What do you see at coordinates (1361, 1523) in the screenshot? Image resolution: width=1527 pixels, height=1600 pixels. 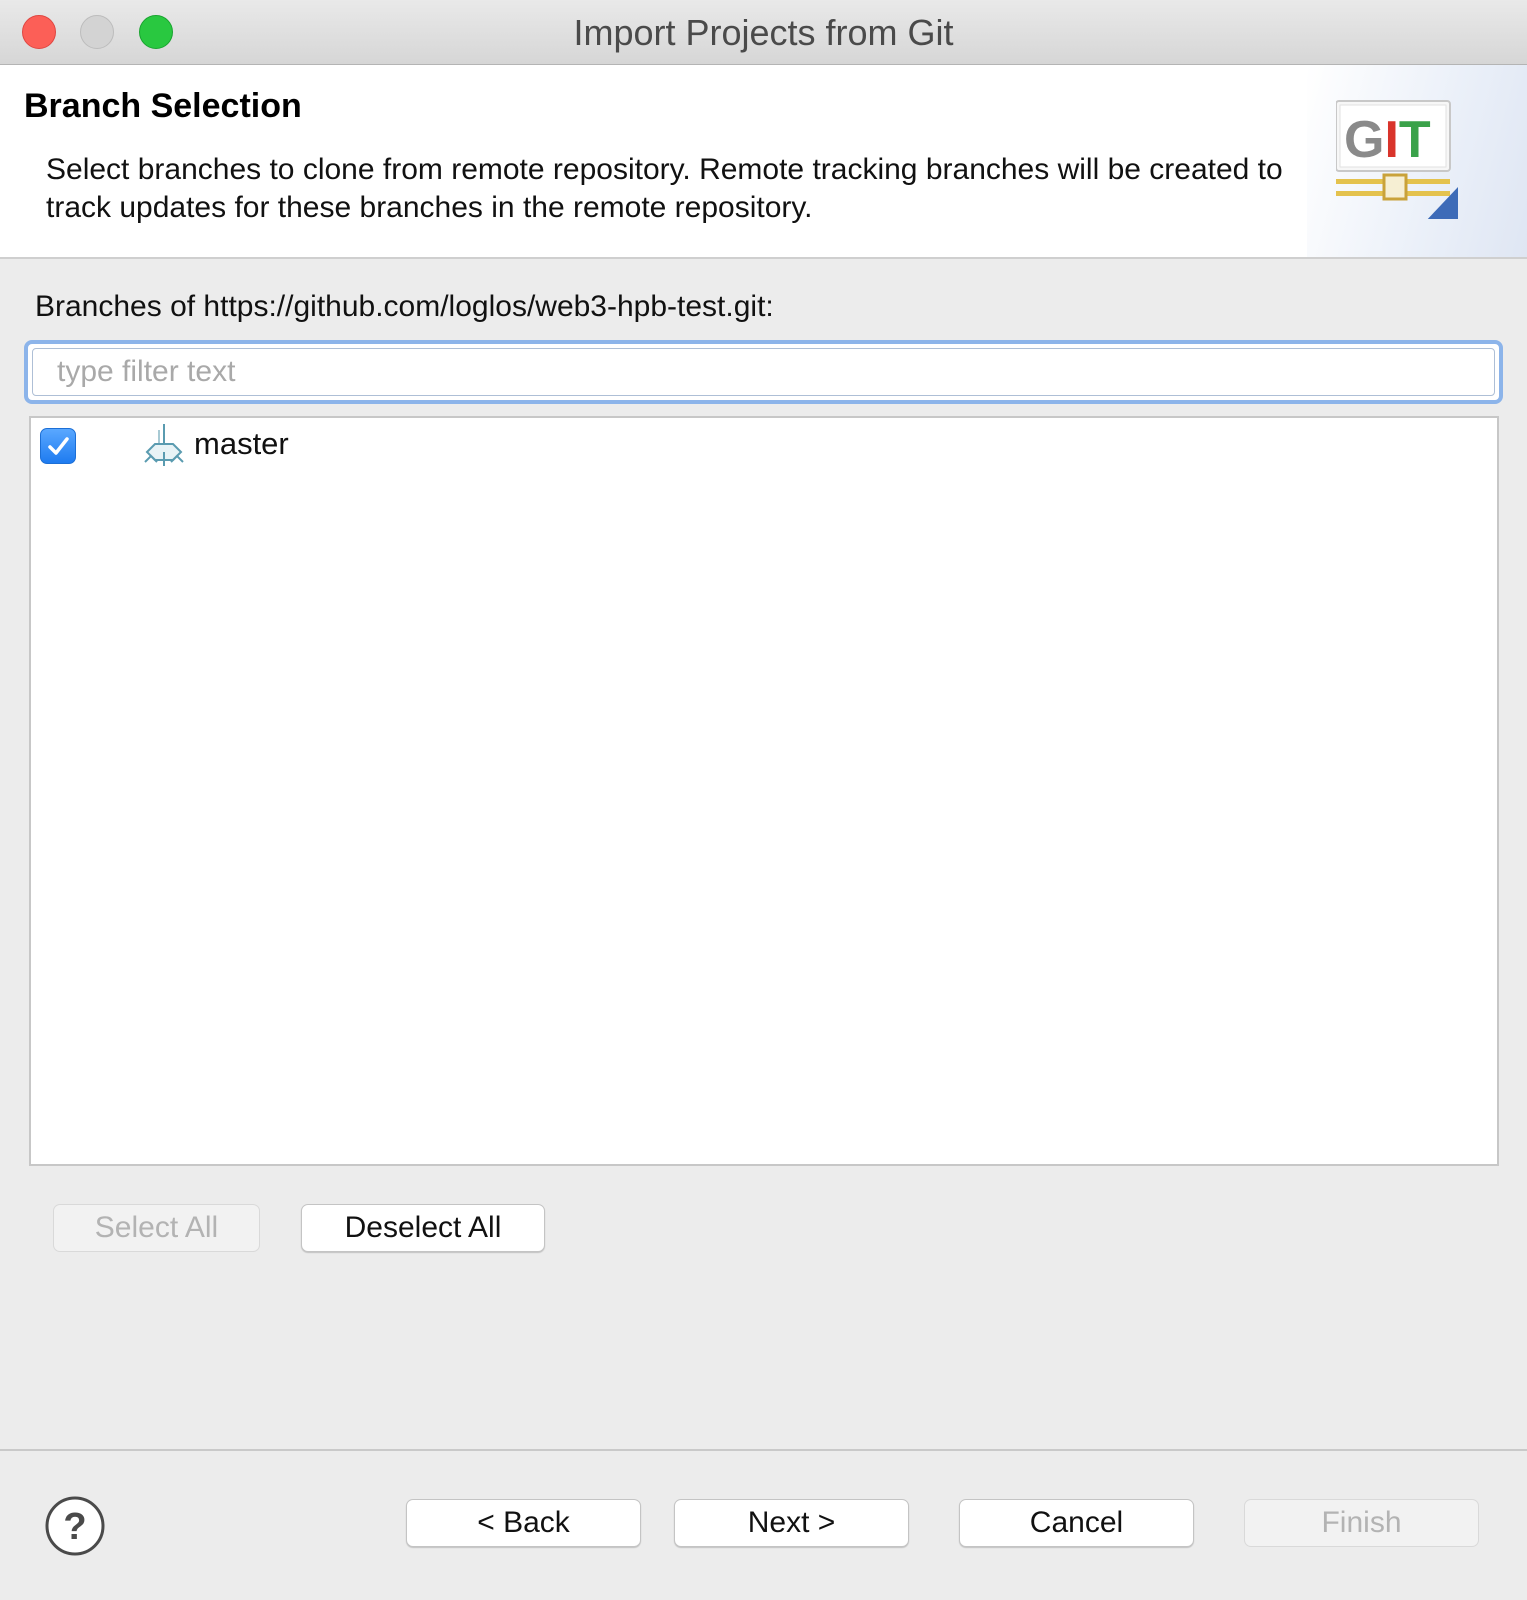 I see `finish-button: Finish` at bounding box center [1361, 1523].